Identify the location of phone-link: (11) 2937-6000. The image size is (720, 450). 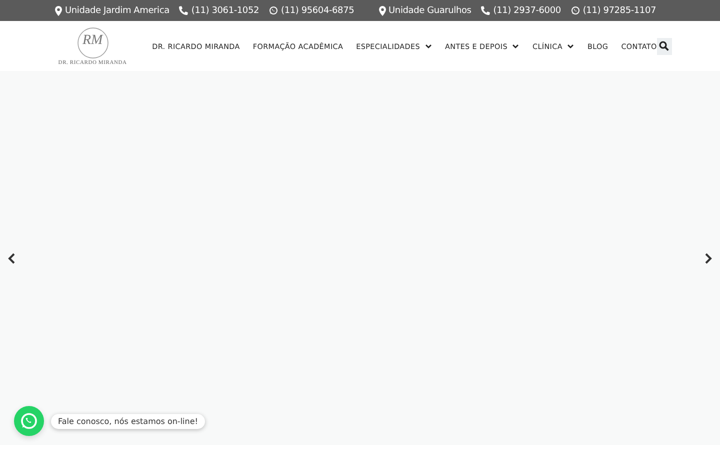
(527, 11).